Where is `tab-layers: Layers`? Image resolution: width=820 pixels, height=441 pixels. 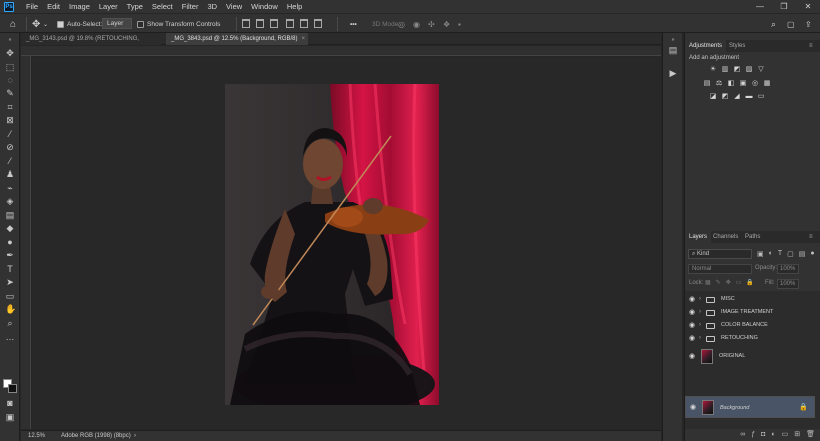 tab-layers: Layers is located at coordinates (698, 237).